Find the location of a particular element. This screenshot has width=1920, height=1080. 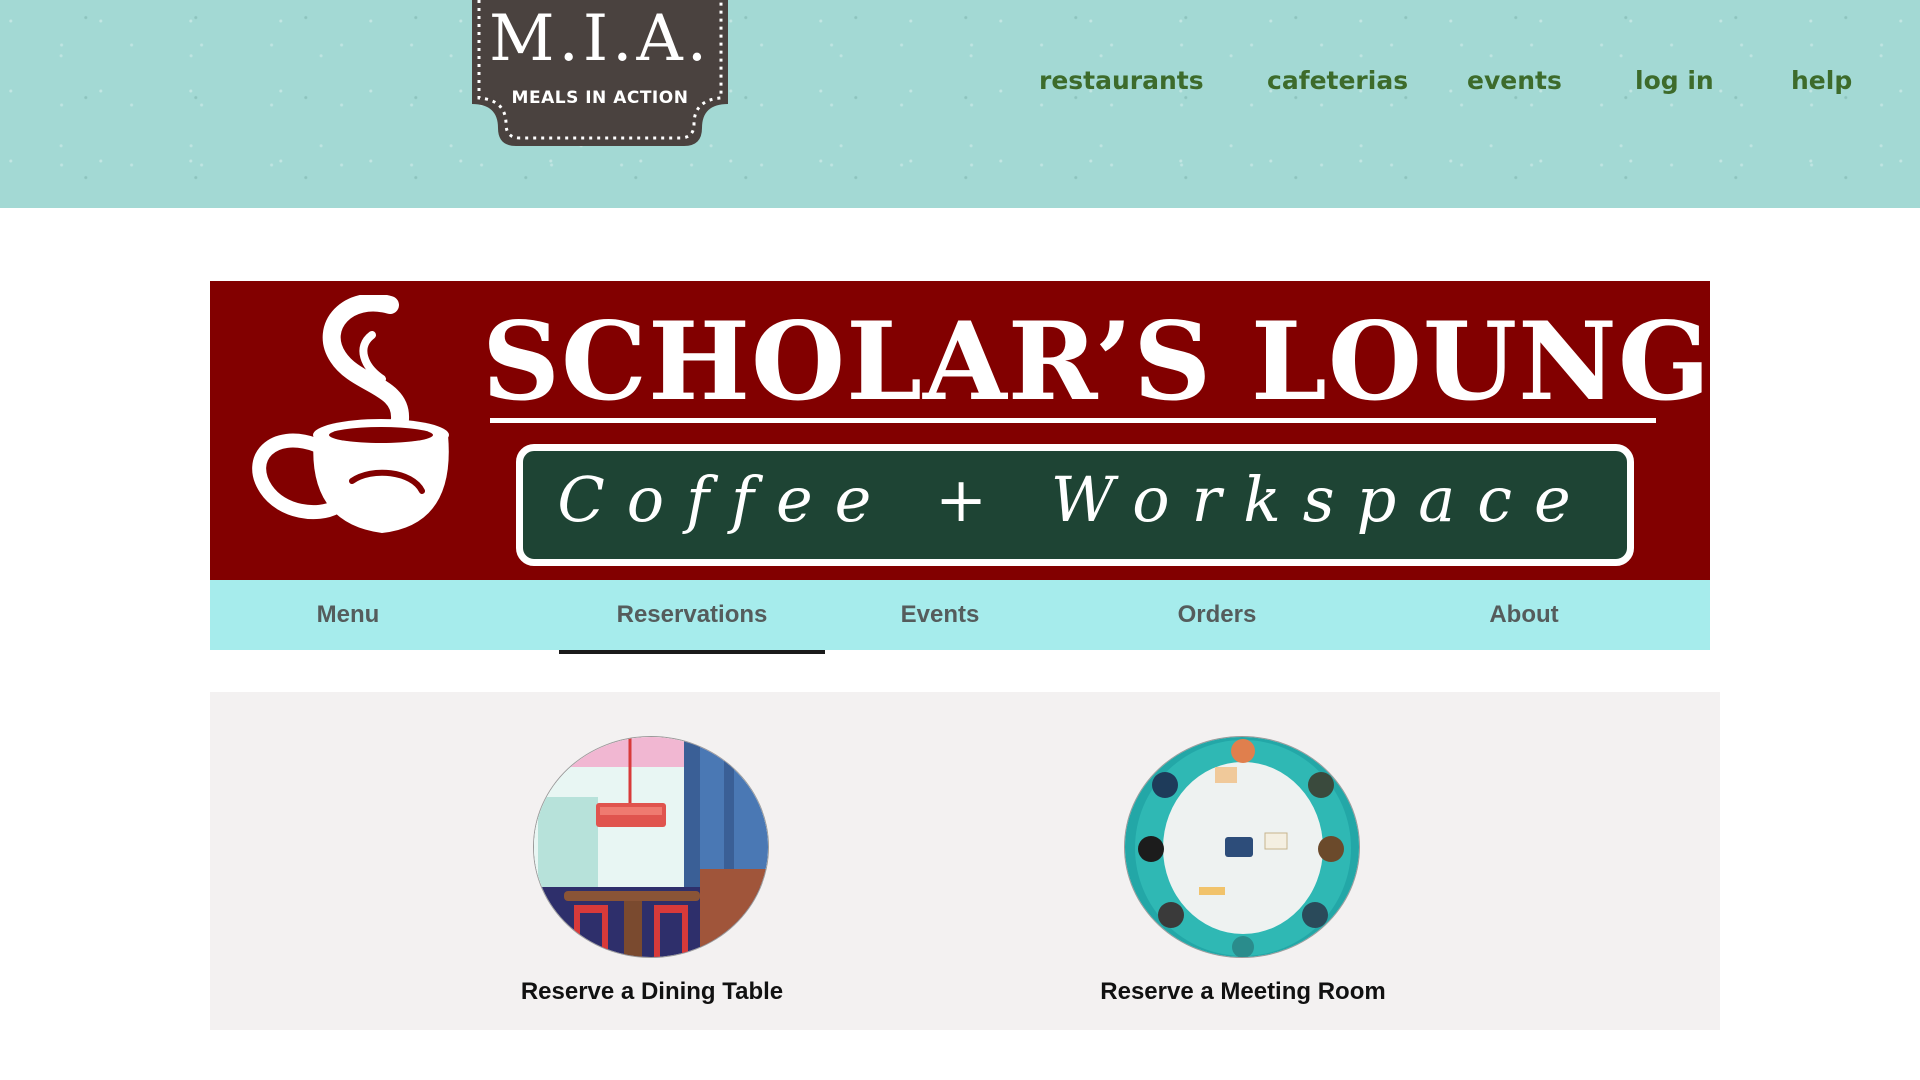

meeting-room-image is located at coordinates (1242, 847).